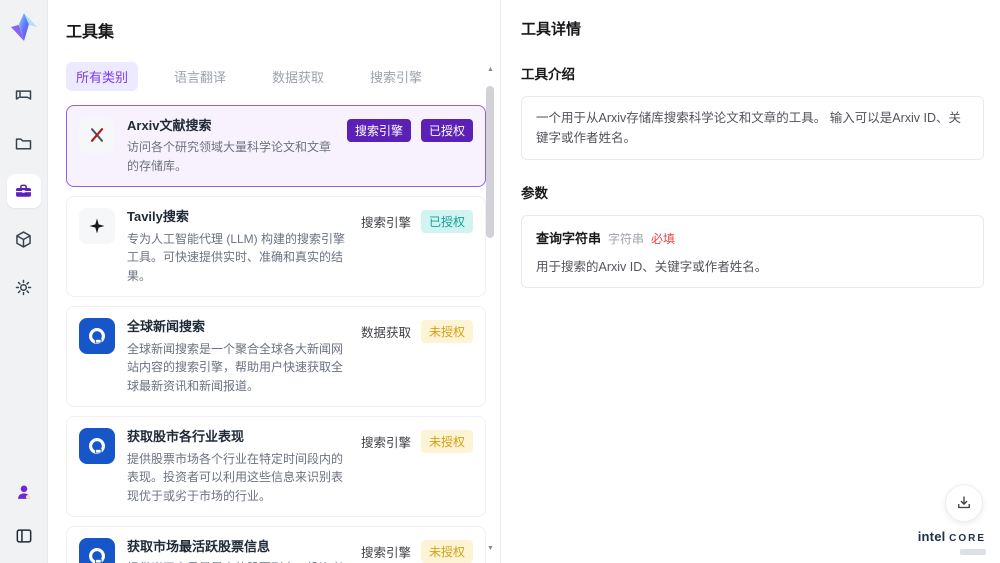  I want to click on scroll-up-icon: ▲, so click(490, 69).